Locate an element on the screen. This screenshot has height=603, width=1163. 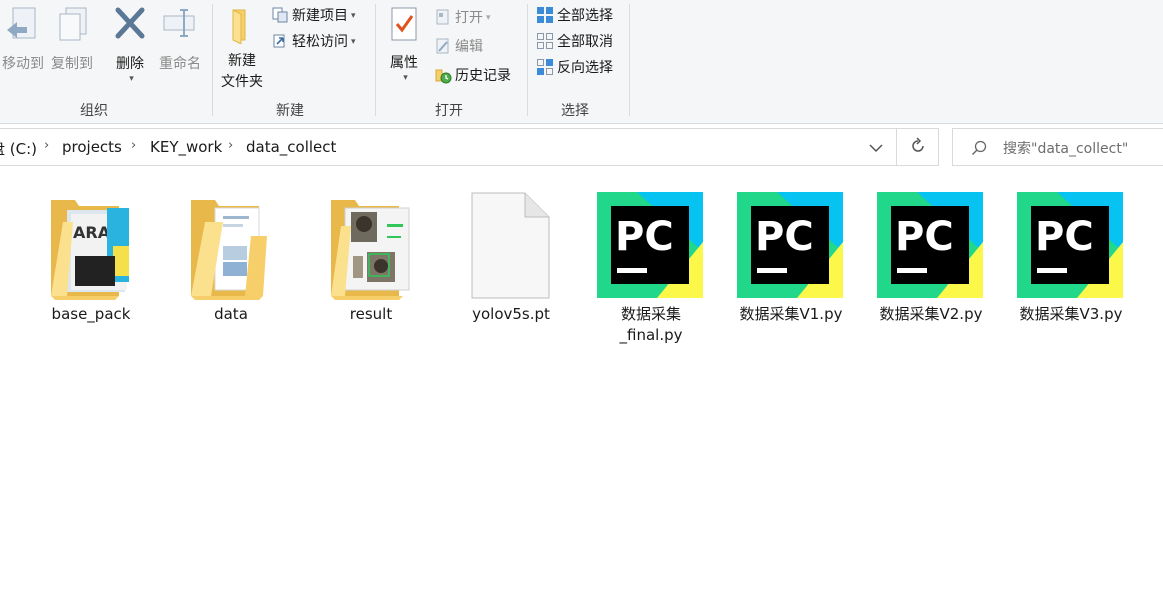
properties-button: 属性 ▾ is located at coordinates (404, 47).